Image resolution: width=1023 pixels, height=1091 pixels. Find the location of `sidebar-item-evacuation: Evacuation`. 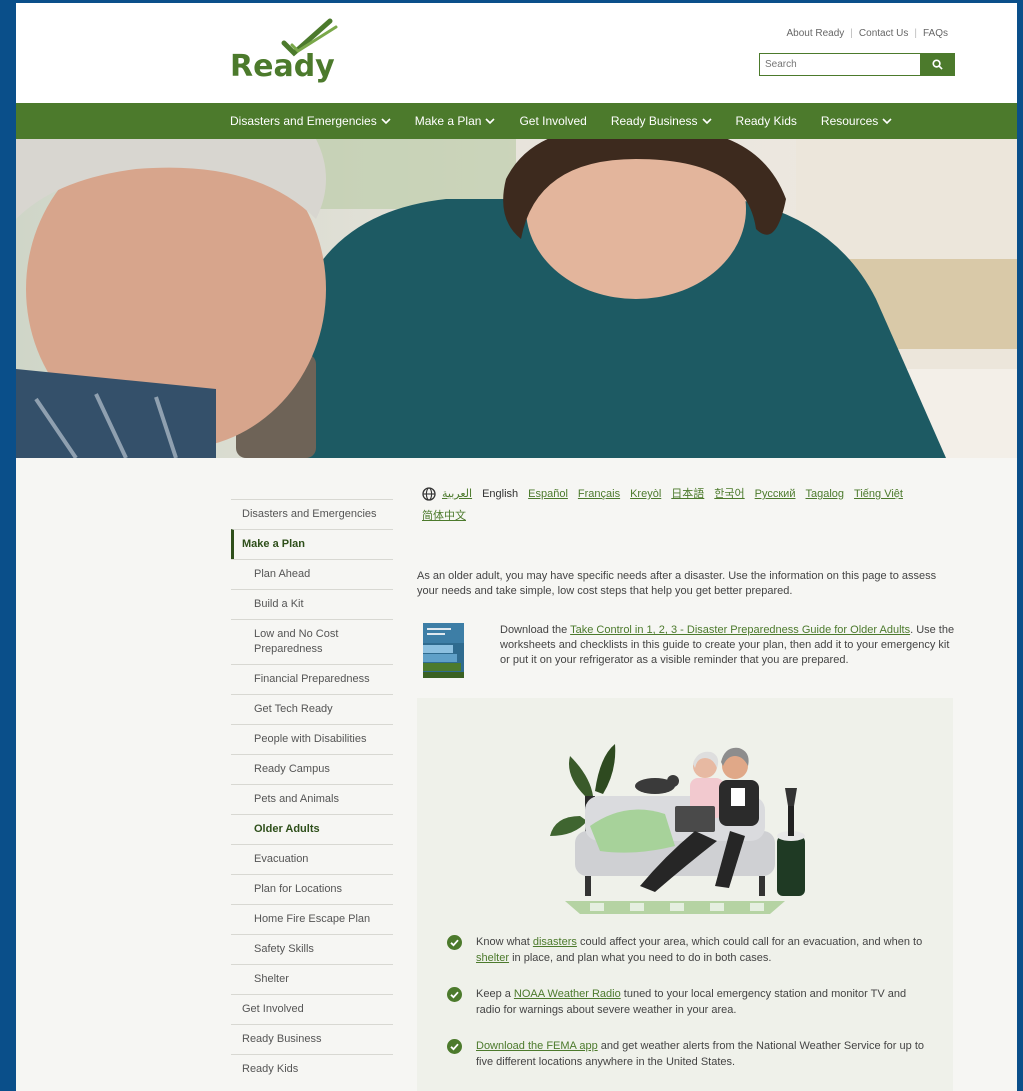

sidebar-item-evacuation: Evacuation is located at coordinates (312, 859).